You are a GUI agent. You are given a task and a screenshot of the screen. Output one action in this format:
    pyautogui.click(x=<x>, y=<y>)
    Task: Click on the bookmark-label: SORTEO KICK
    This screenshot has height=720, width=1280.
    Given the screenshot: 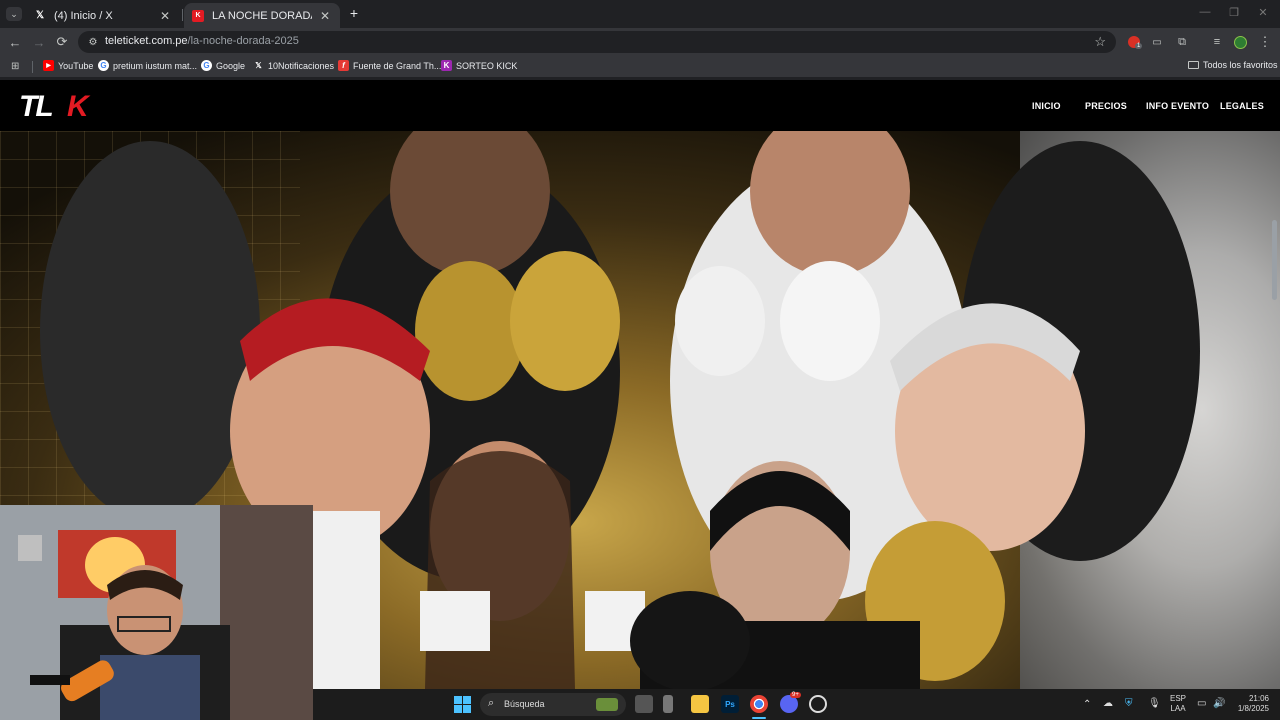 What is the action you would take?
    pyautogui.click(x=487, y=65)
    